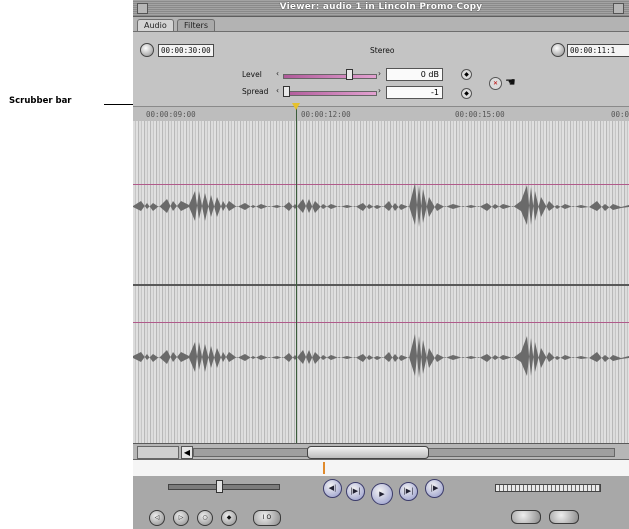 Image resolution: width=629 pixels, height=529 pixels. I want to click on jog-control, so click(548, 488).